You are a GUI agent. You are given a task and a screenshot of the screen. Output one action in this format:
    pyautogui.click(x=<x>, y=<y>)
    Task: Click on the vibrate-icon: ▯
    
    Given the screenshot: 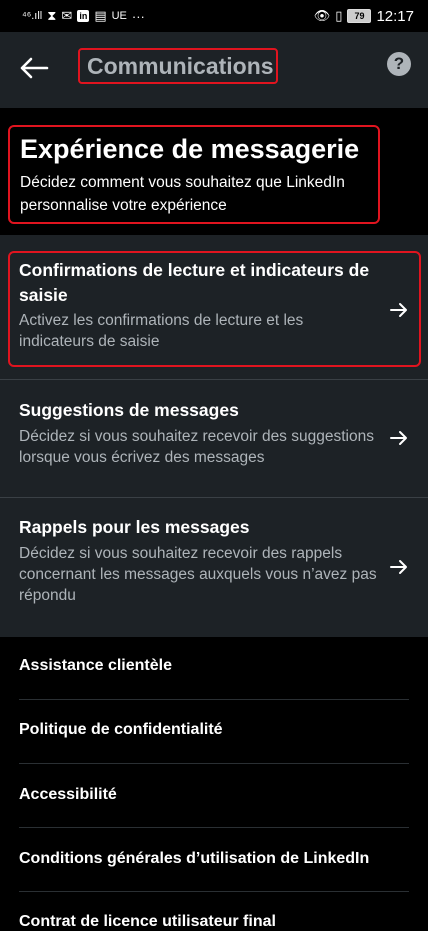 What is the action you would take?
    pyautogui.click(x=339, y=15)
    